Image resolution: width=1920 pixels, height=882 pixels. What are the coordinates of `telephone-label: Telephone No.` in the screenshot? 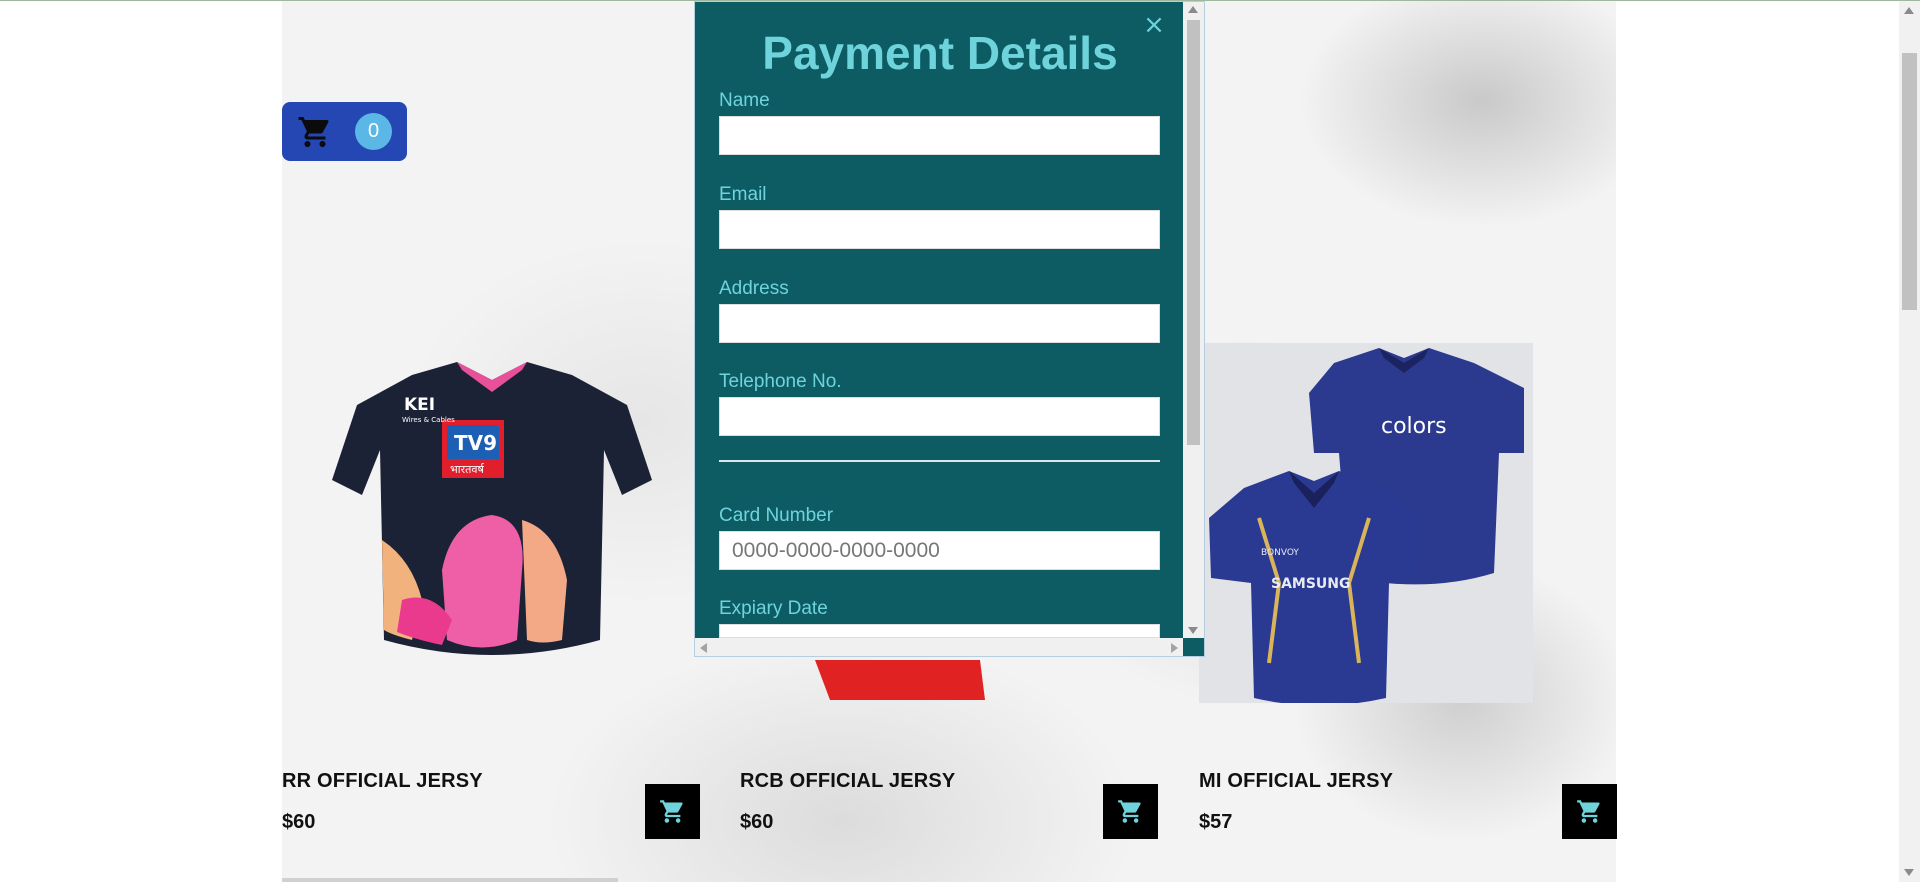 It's located at (780, 381).